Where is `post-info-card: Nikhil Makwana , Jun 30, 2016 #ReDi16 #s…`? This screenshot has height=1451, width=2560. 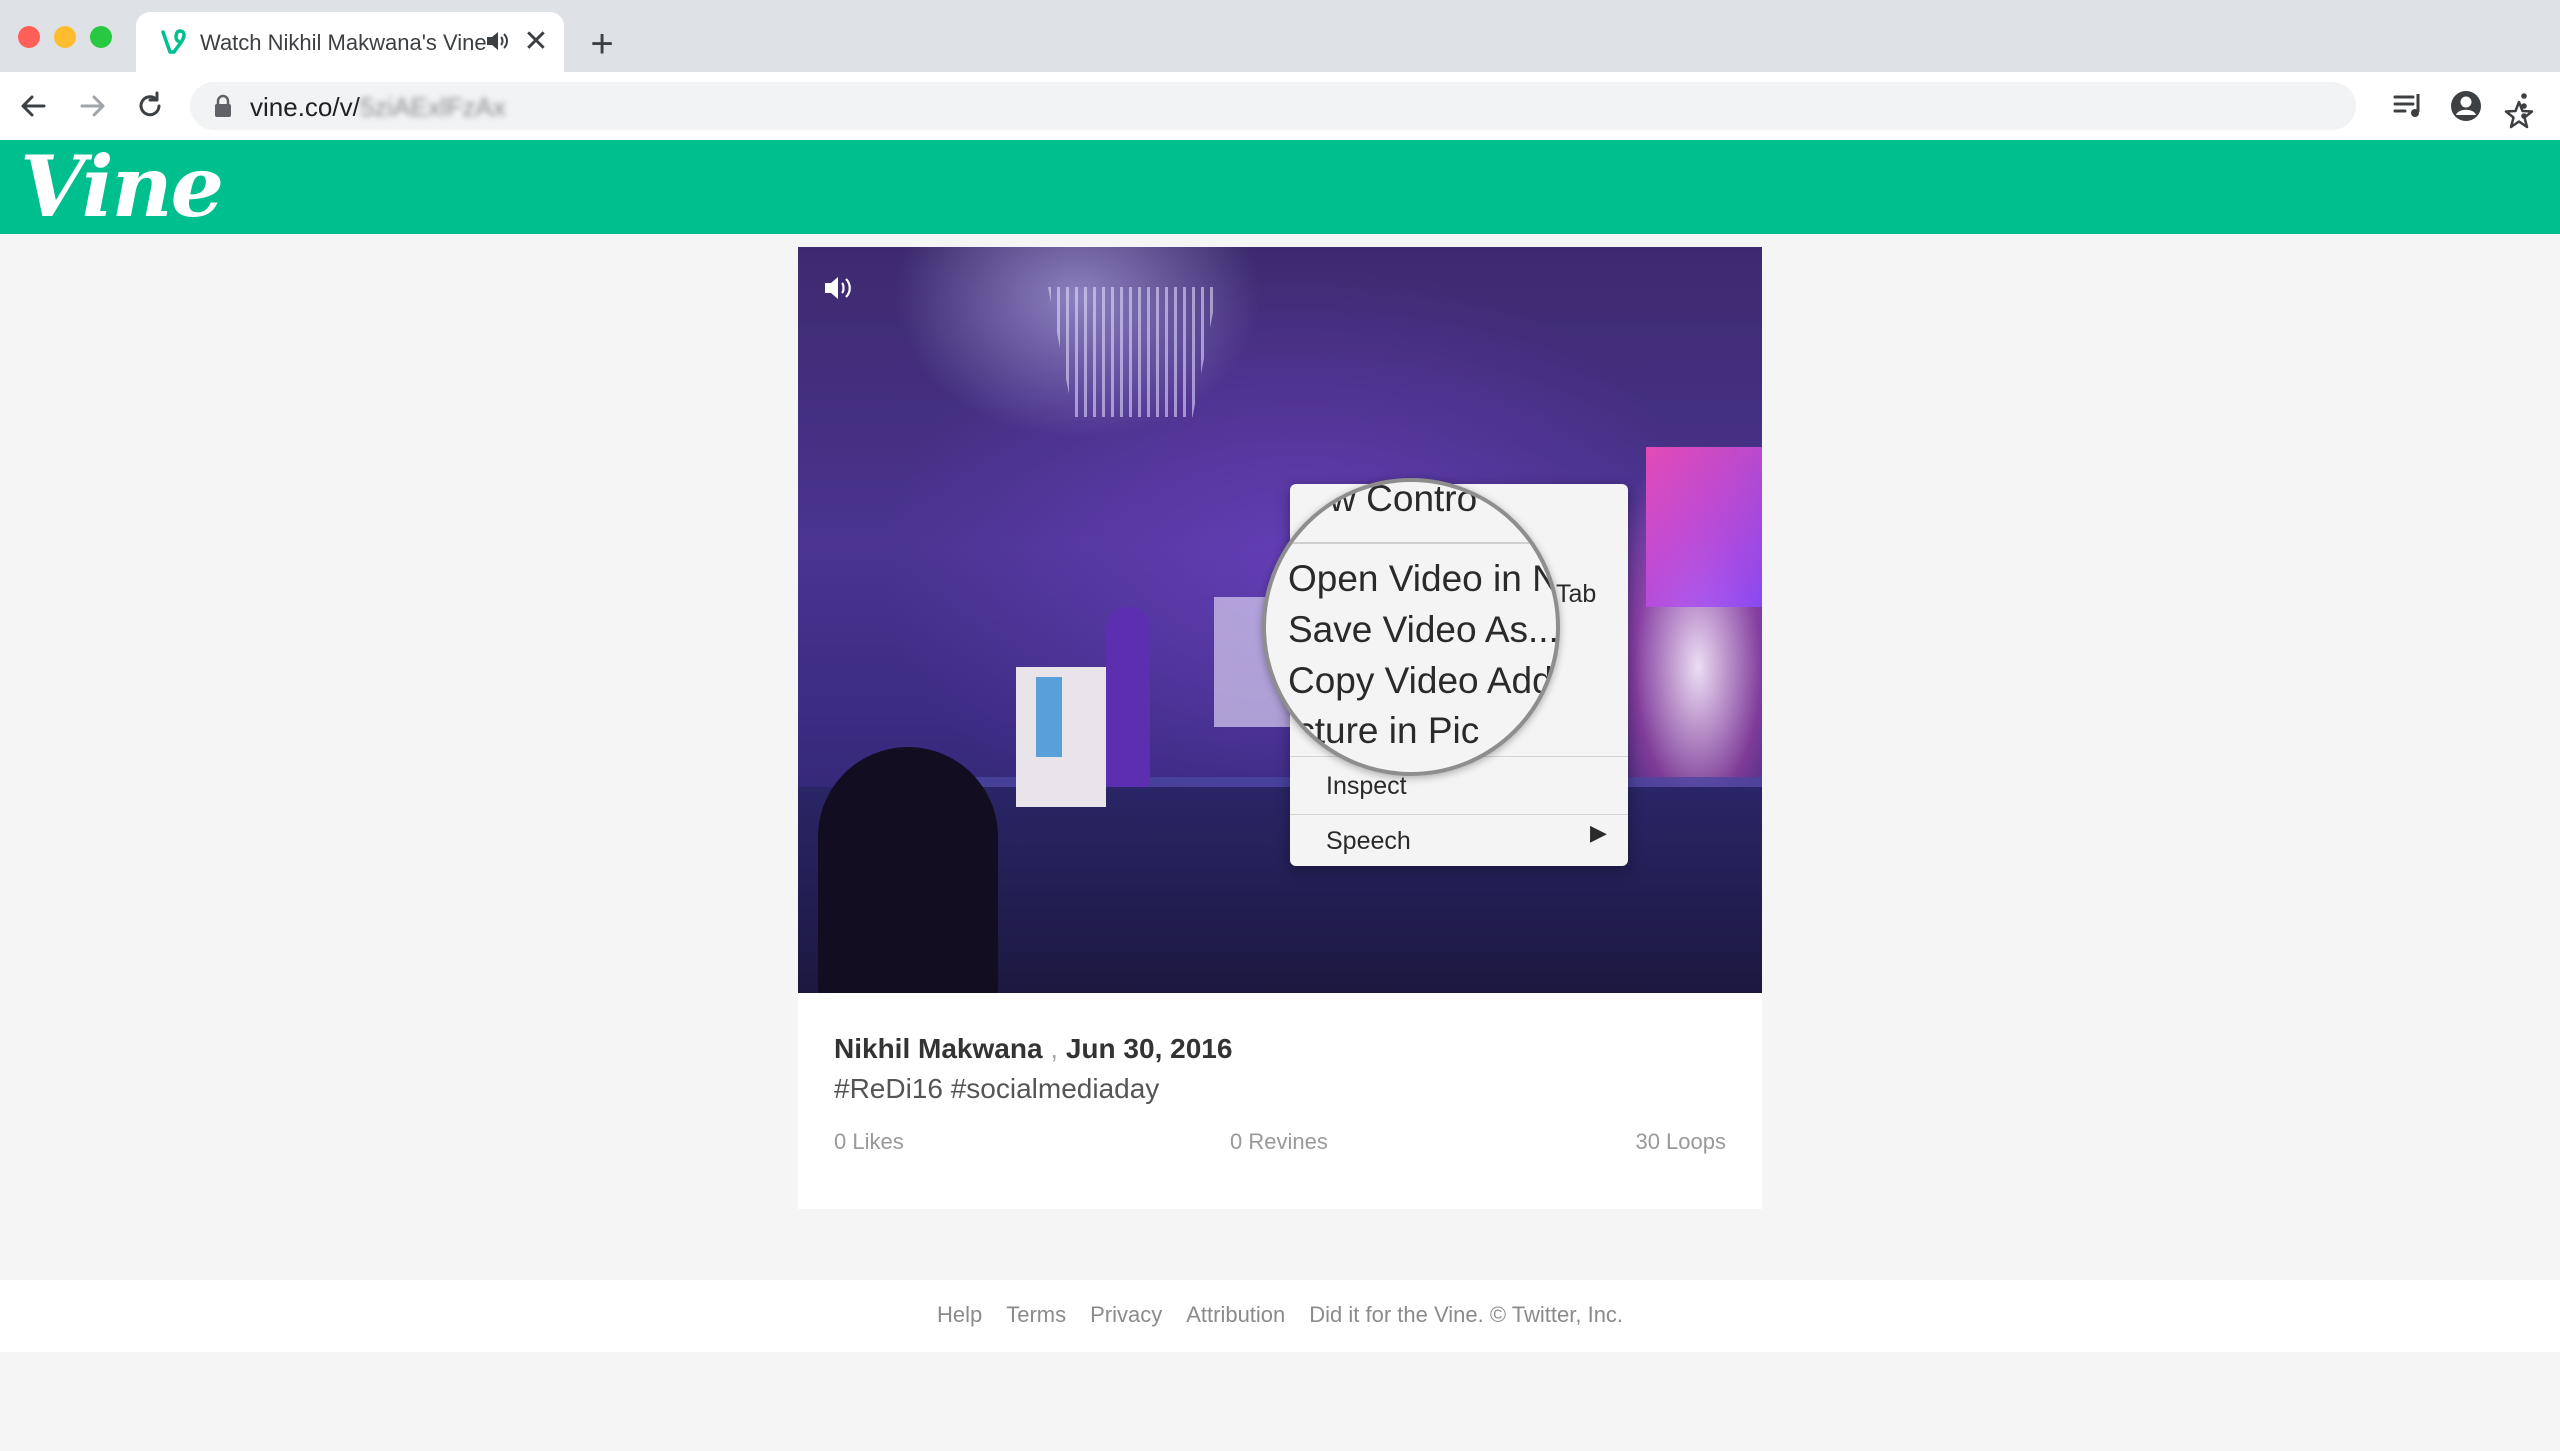
post-info-card: Nikhil Makwana , Jun 30, 2016 #ReDi16 #s… is located at coordinates (1280, 1101).